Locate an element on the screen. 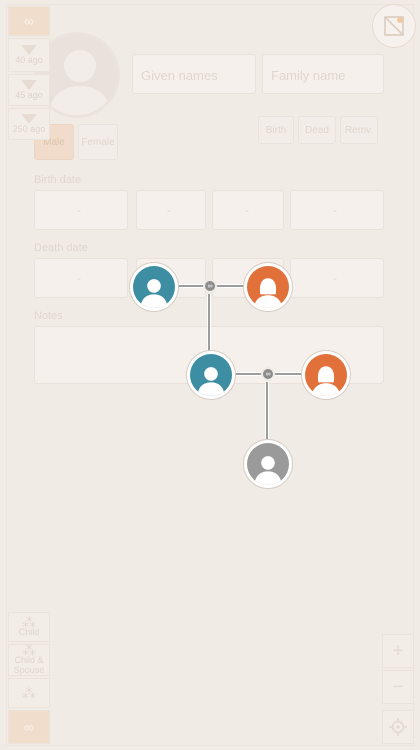 The width and height of the screenshot is (420, 750). death-place-select: - is located at coordinates (337, 278).